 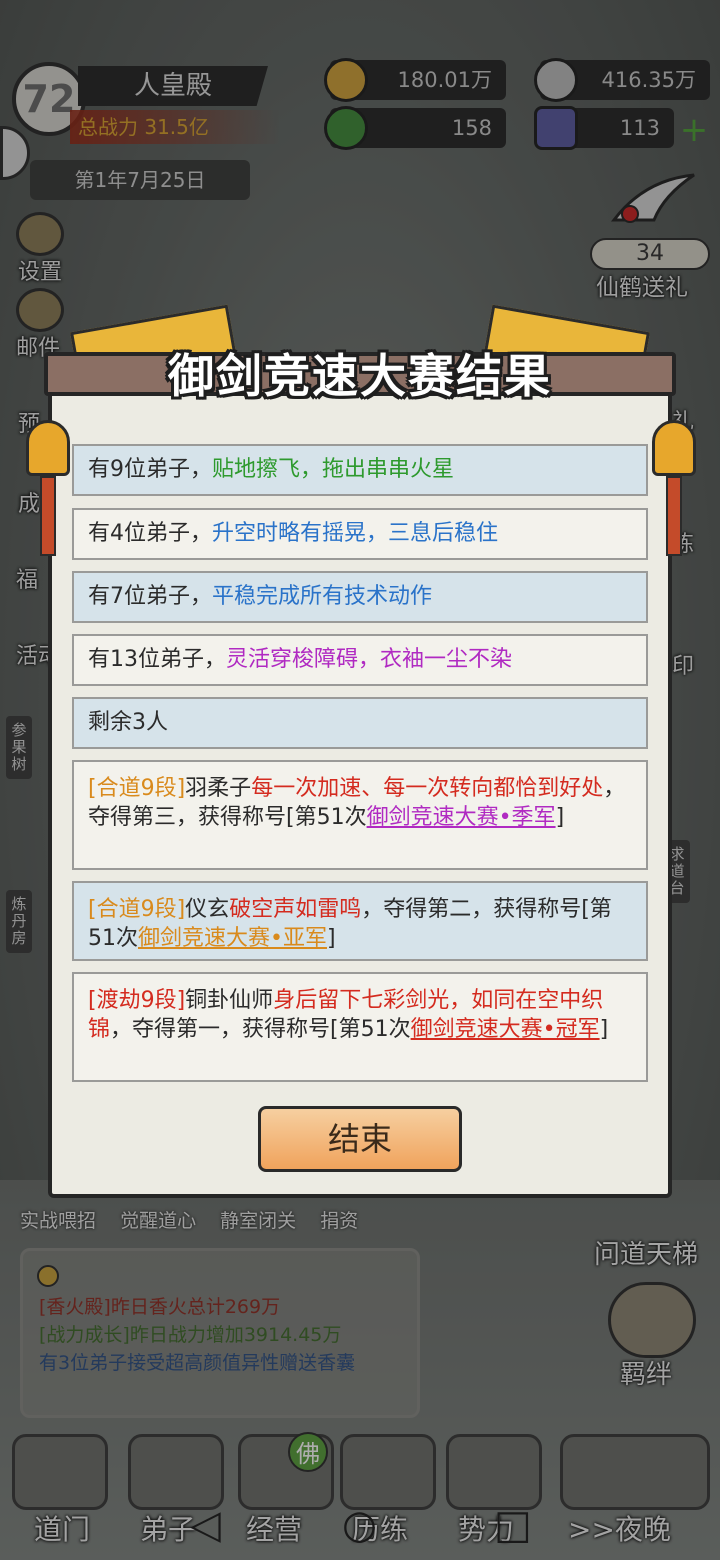 What do you see at coordinates (322, 596) in the screenshot?
I see `row-desc: 平稳完成所有技术动作` at bounding box center [322, 596].